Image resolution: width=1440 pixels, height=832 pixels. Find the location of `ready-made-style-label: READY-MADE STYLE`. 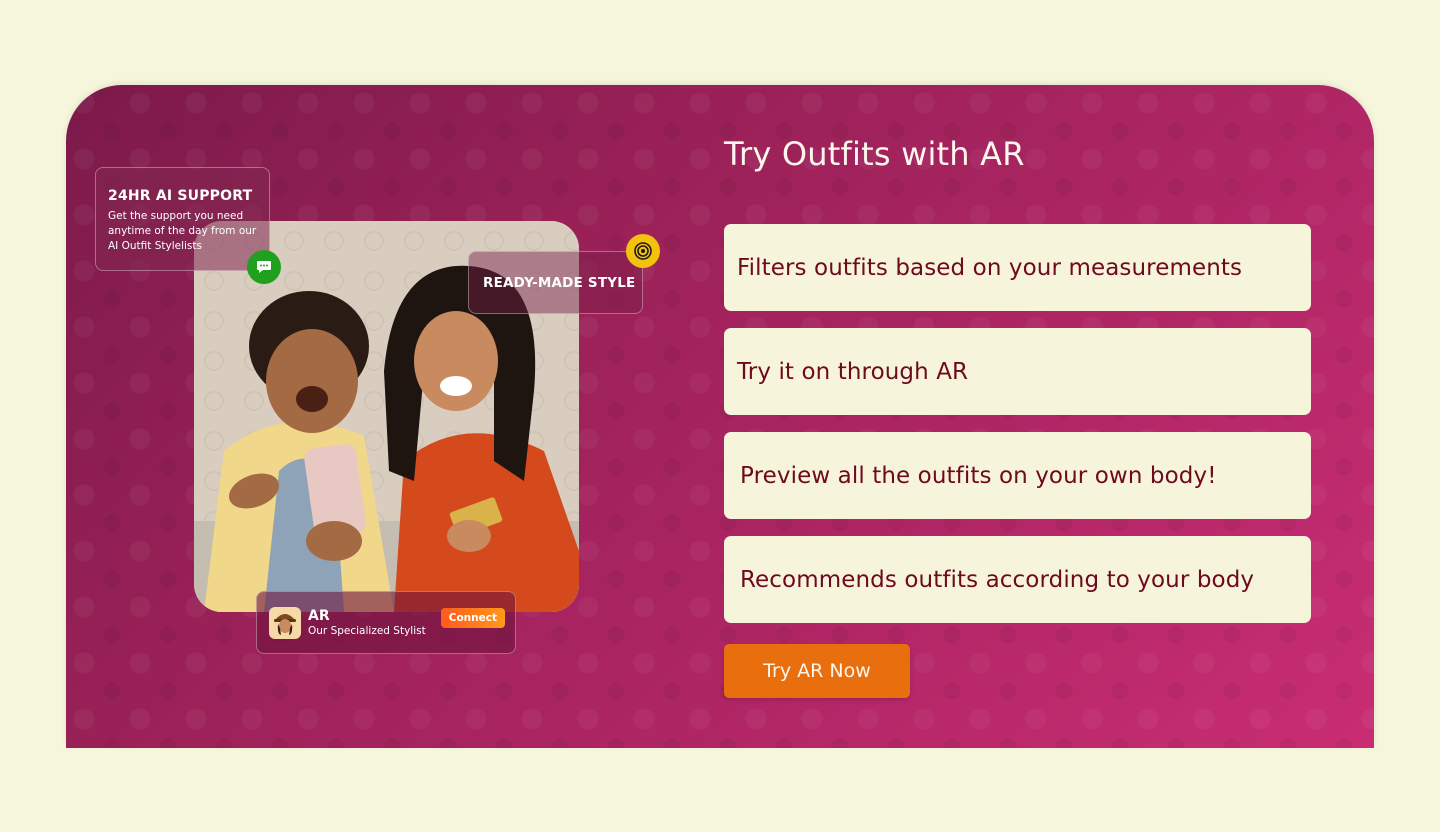

ready-made-style-label: READY-MADE STYLE is located at coordinates (559, 282).